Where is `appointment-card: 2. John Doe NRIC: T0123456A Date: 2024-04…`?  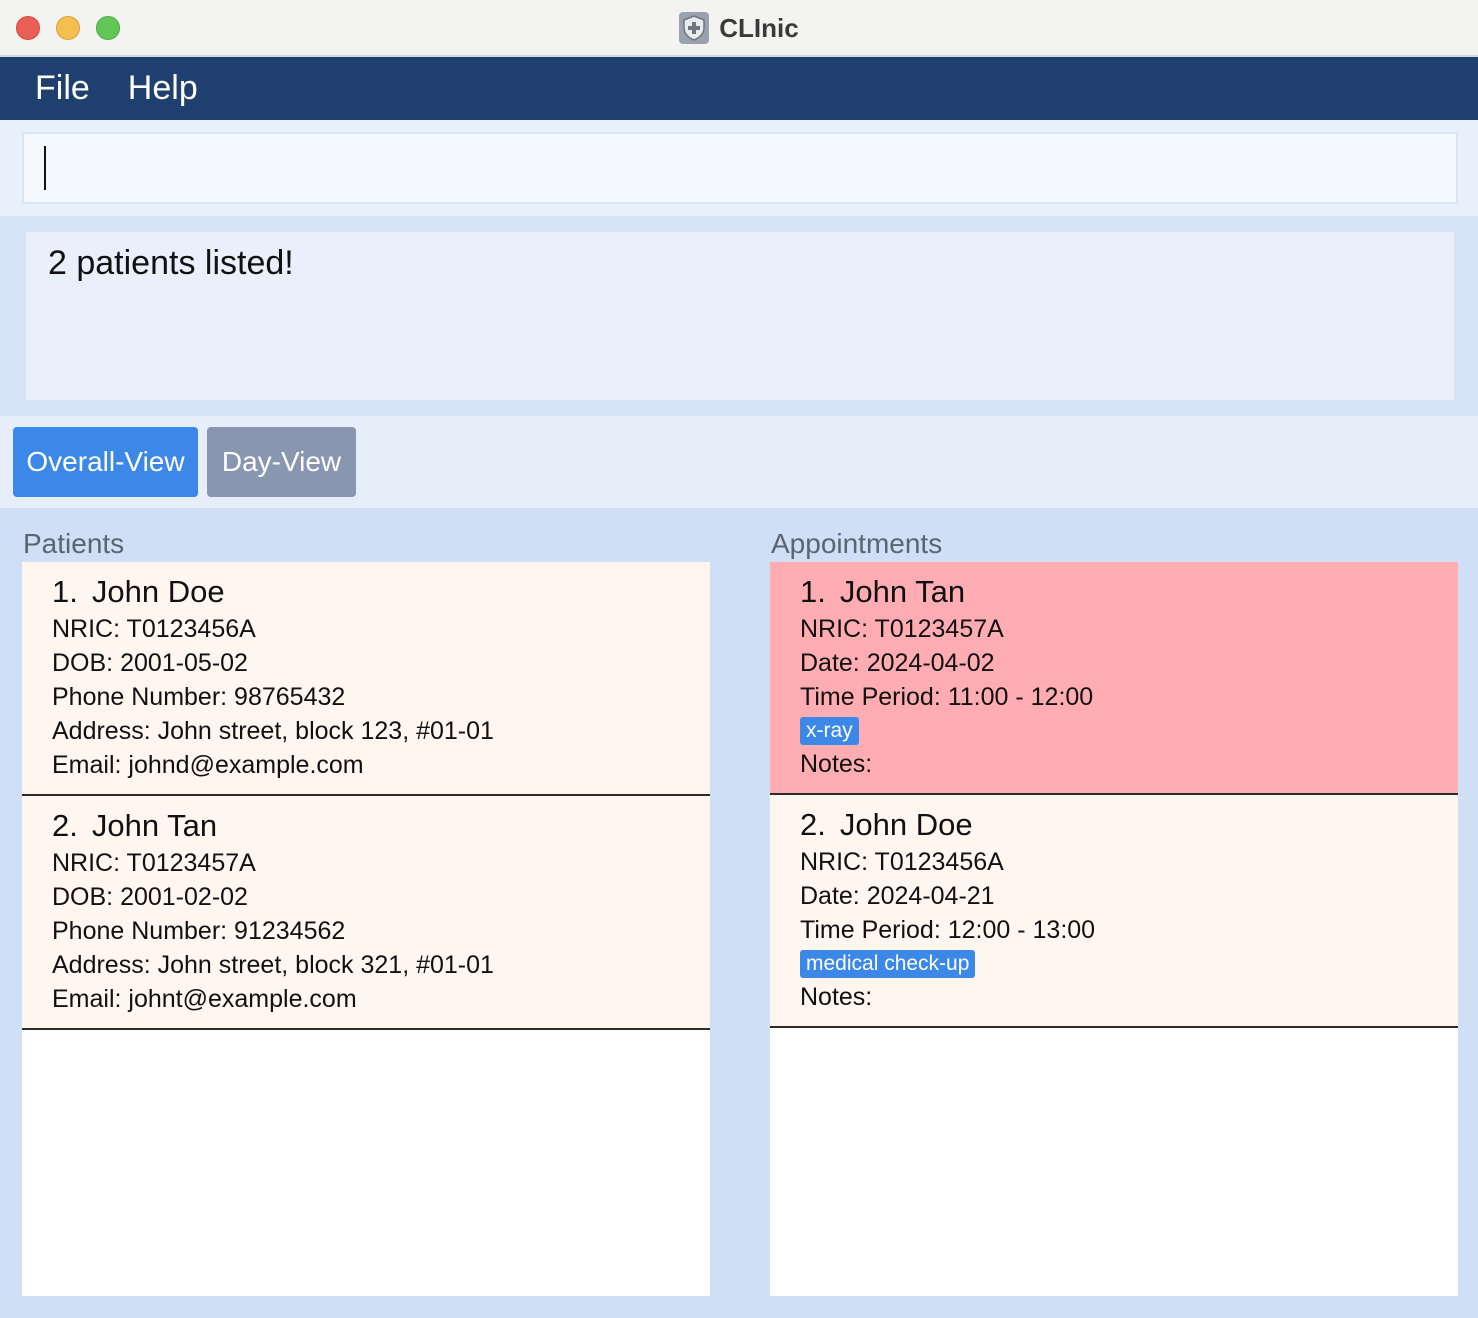
appointment-card: 2. John Doe NRIC: T0123456A Date: 2024-04… is located at coordinates (1114, 911).